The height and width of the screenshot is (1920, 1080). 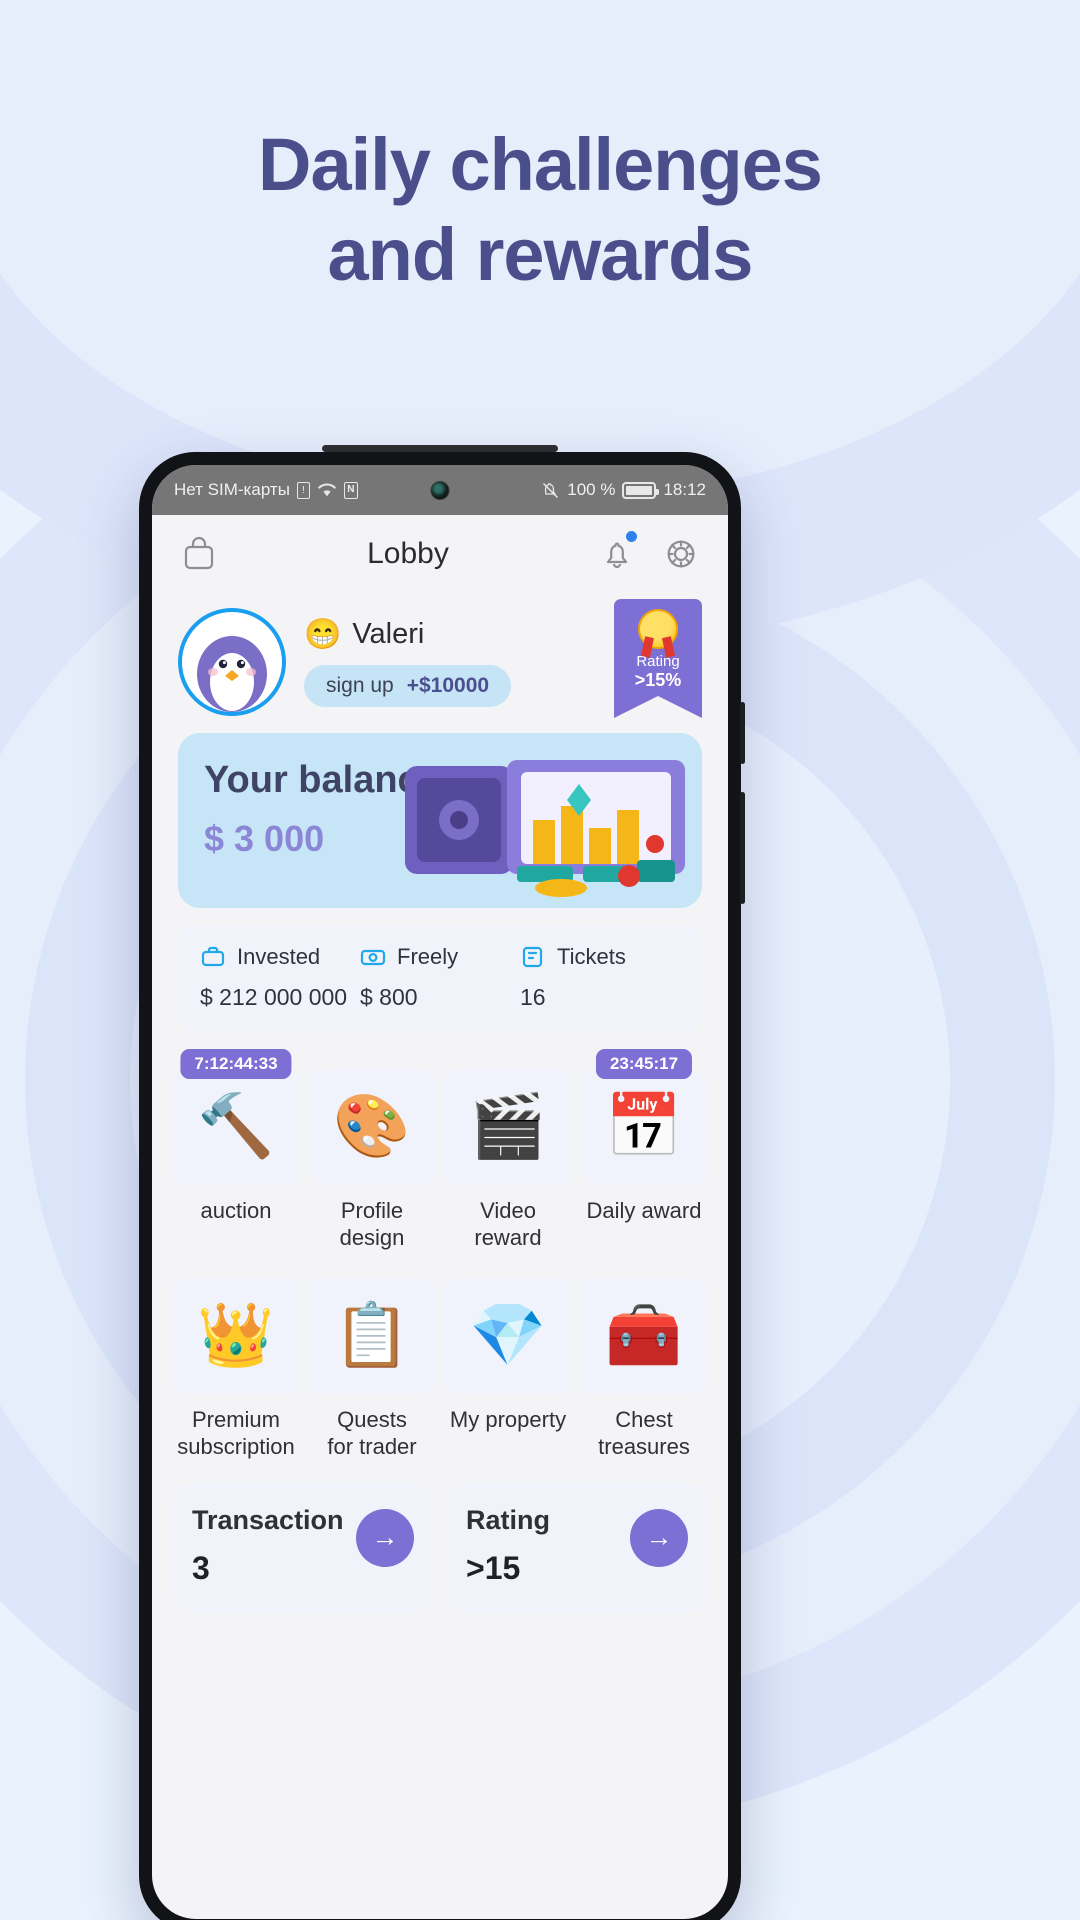 I want to click on sim-warning-icon: !, so click(x=303, y=490).